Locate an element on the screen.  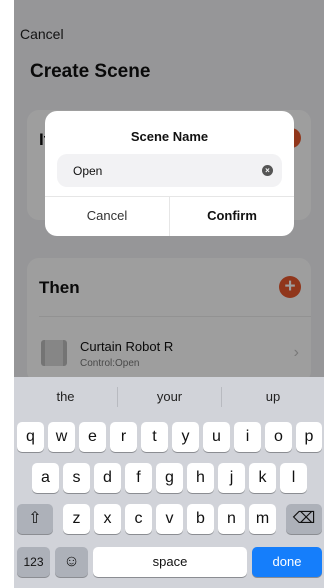
key-g: g is located at coordinates (169, 478).